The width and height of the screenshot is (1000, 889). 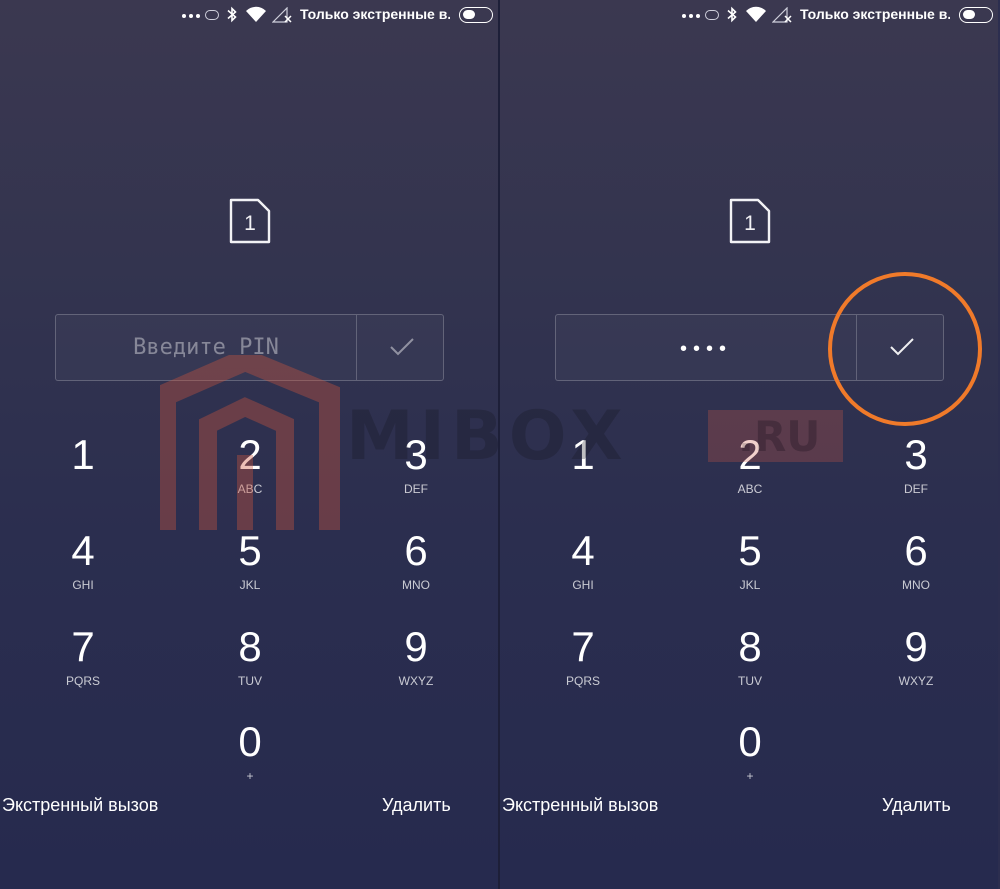 I want to click on checkmark-icon, so click(x=402, y=347).